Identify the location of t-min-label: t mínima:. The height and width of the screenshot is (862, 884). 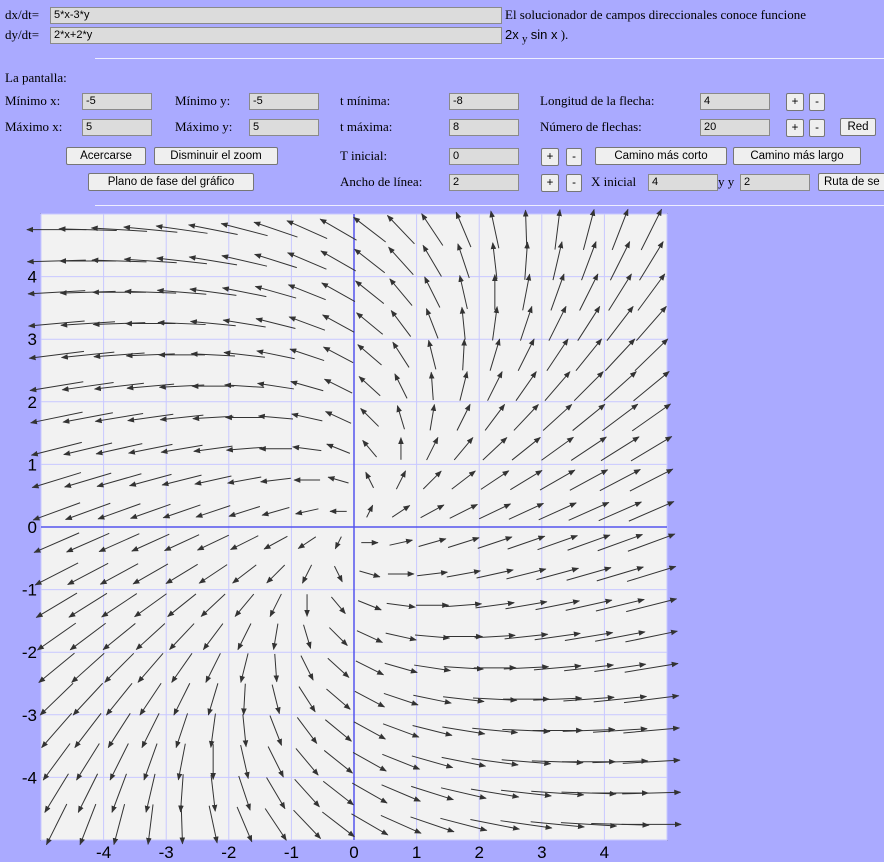
(365, 100).